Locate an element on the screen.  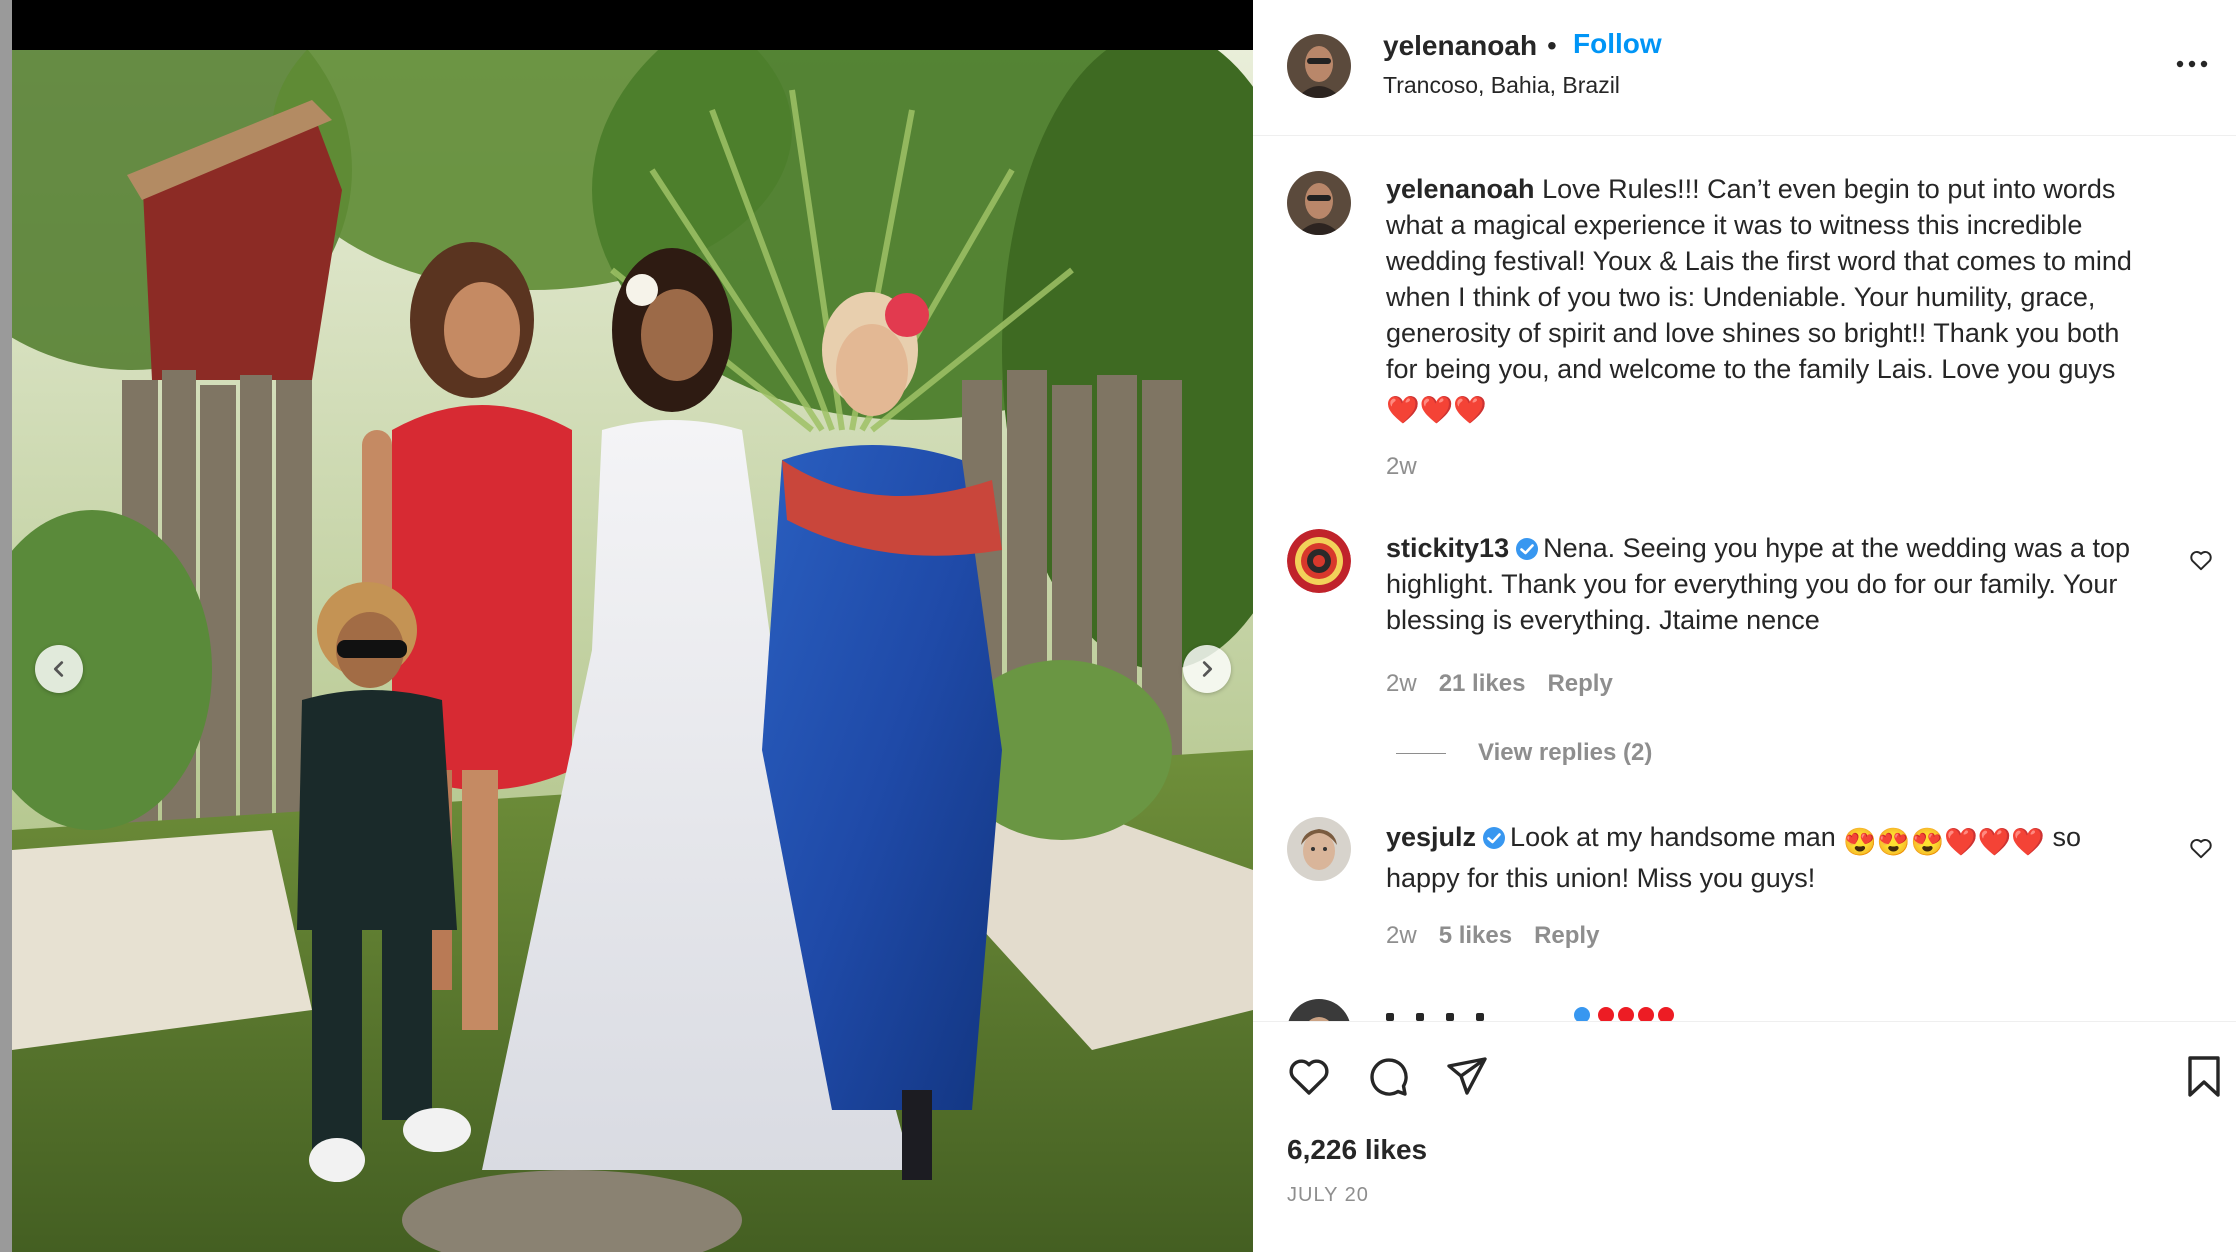
comment-username: yesjulz is located at coordinates (1431, 837).